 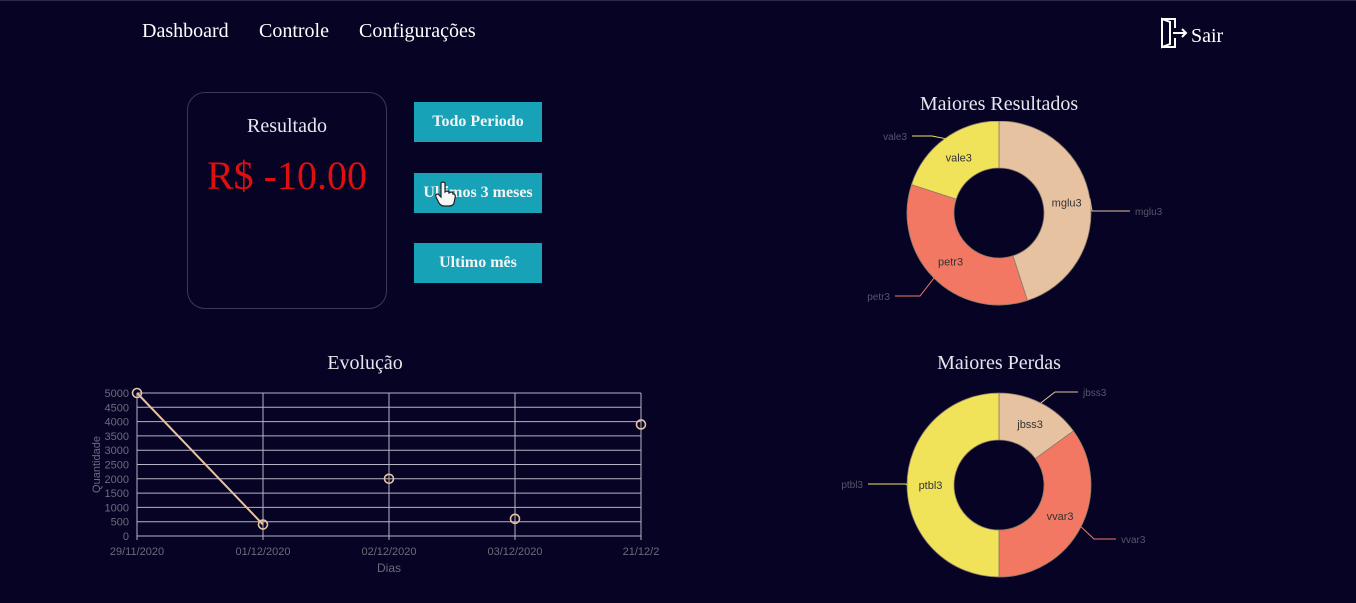 What do you see at coordinates (126, 537) in the screenshot?
I see `y-tick-label: 0` at bounding box center [126, 537].